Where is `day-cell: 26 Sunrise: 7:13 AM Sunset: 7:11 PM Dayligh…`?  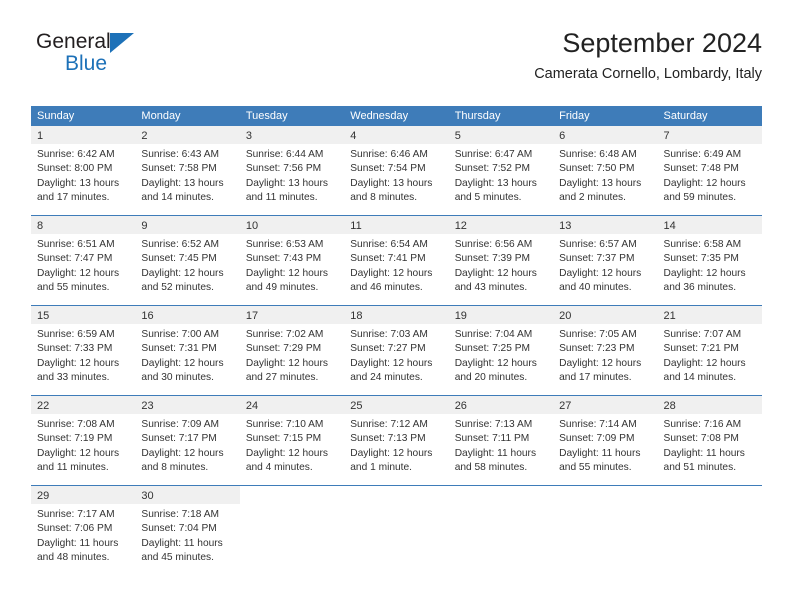 day-cell: 26 Sunrise: 7:13 AM Sunset: 7:11 PM Dayligh… is located at coordinates (501, 440).